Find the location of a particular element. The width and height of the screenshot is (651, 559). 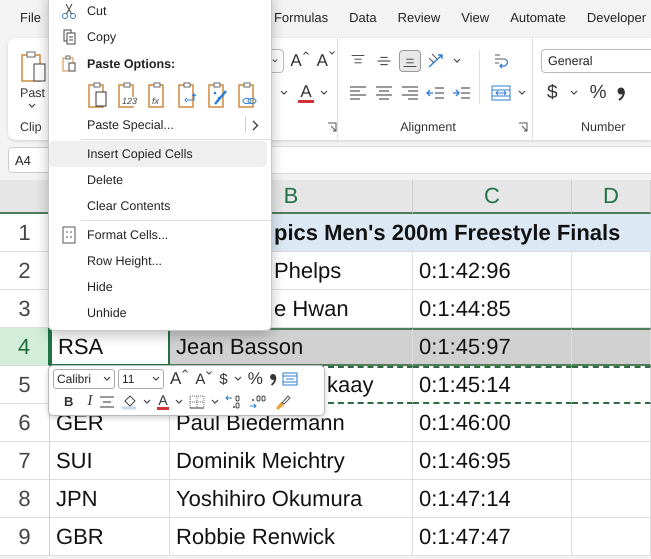

menu-item: Copy is located at coordinates (158, 37).